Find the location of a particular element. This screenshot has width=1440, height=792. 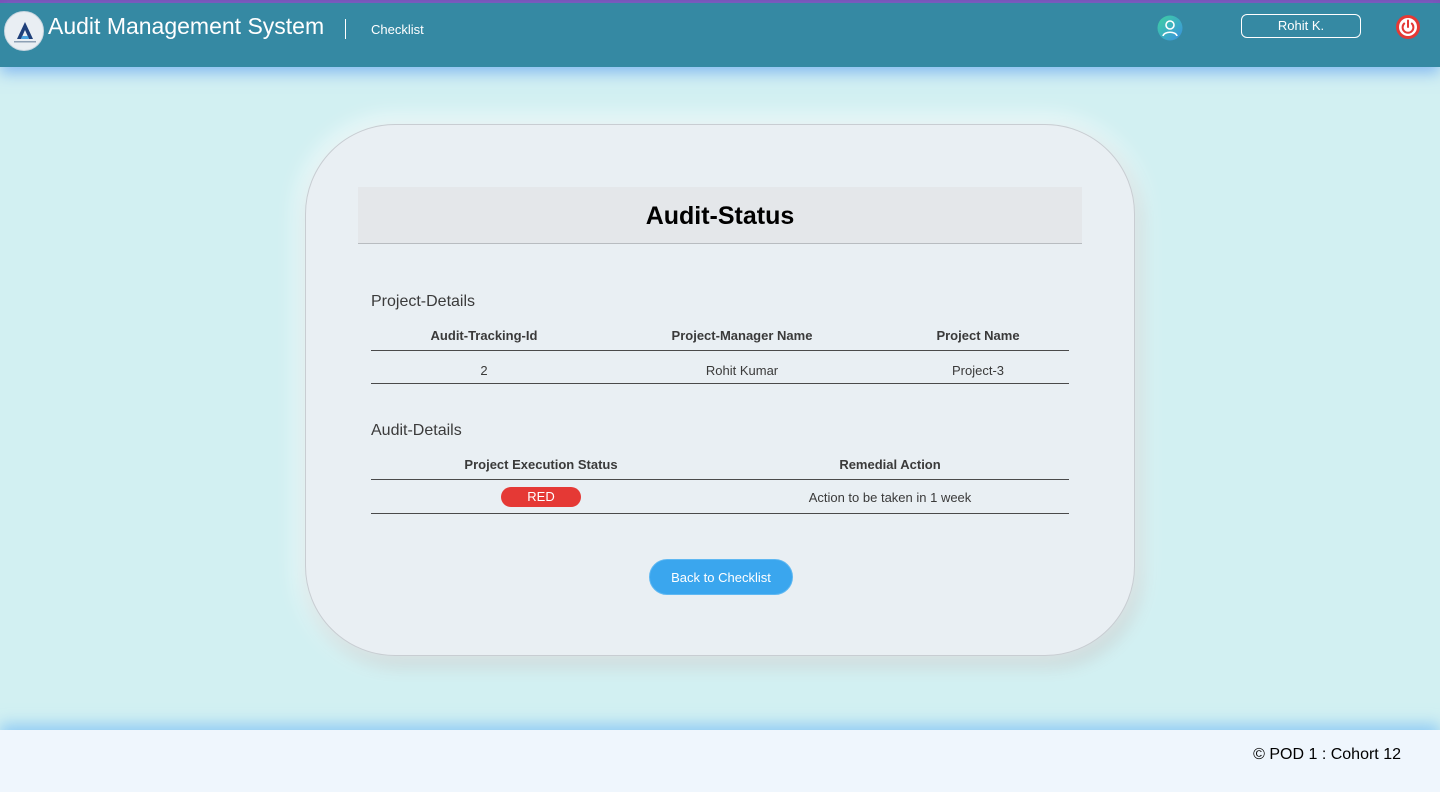

card-header: Audit-Status is located at coordinates (720, 215).